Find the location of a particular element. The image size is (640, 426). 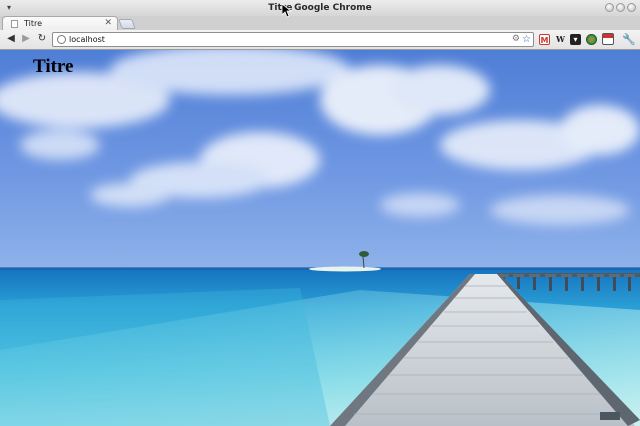

window-titlebar: ▾ Titre Google Chrome is located at coordinates (320, 8).